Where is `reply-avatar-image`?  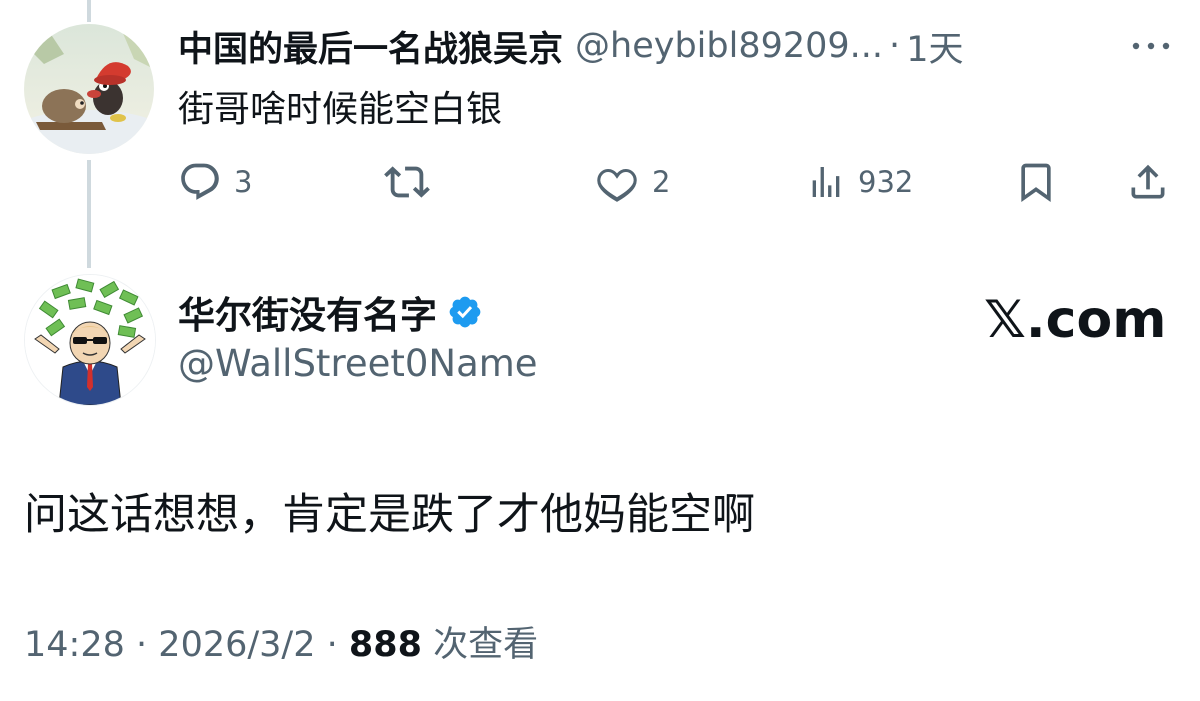 reply-avatar-image is located at coordinates (89, 89).